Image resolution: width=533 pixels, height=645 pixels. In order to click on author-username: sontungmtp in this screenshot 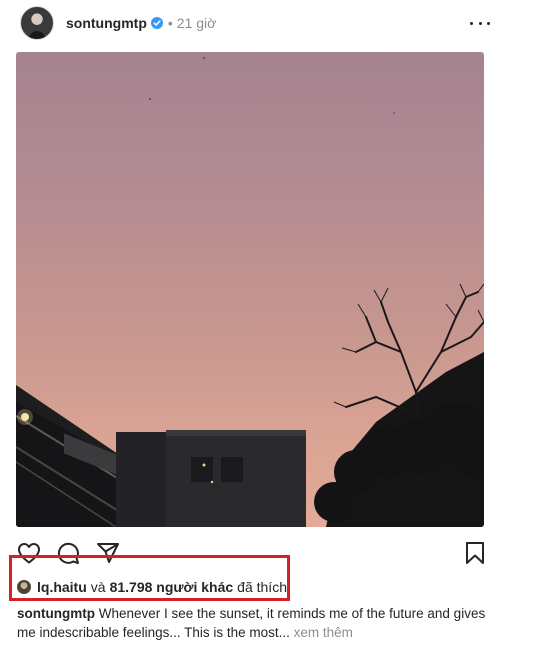, I will do `click(106, 23)`.